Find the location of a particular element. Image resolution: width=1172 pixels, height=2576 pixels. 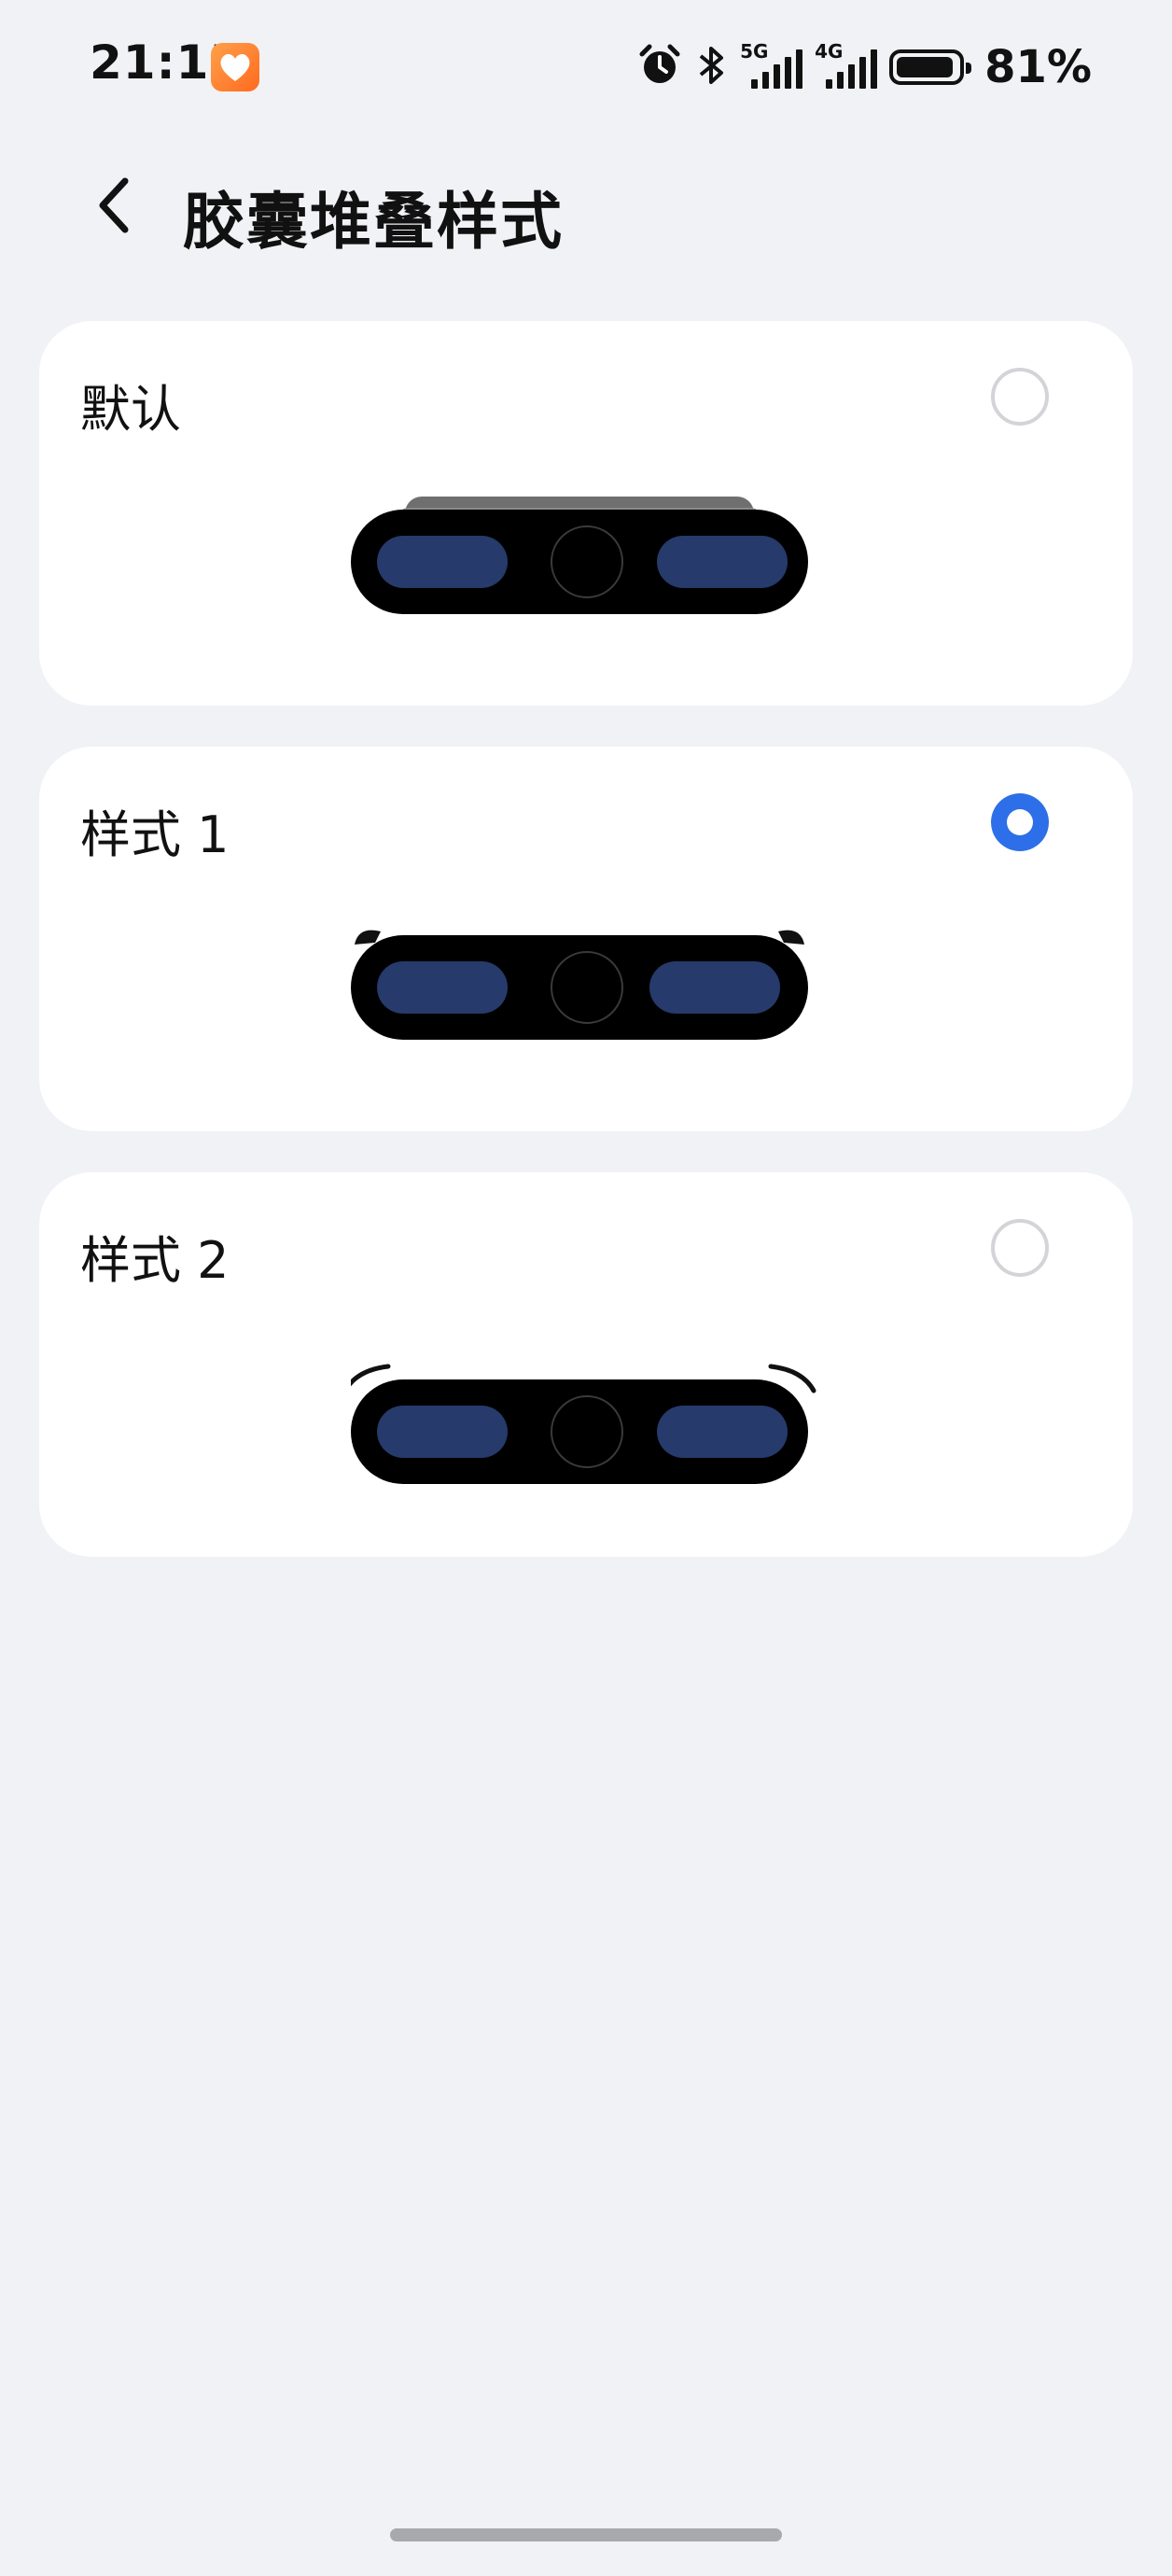

option-label: 默认 is located at coordinates (130, 409).